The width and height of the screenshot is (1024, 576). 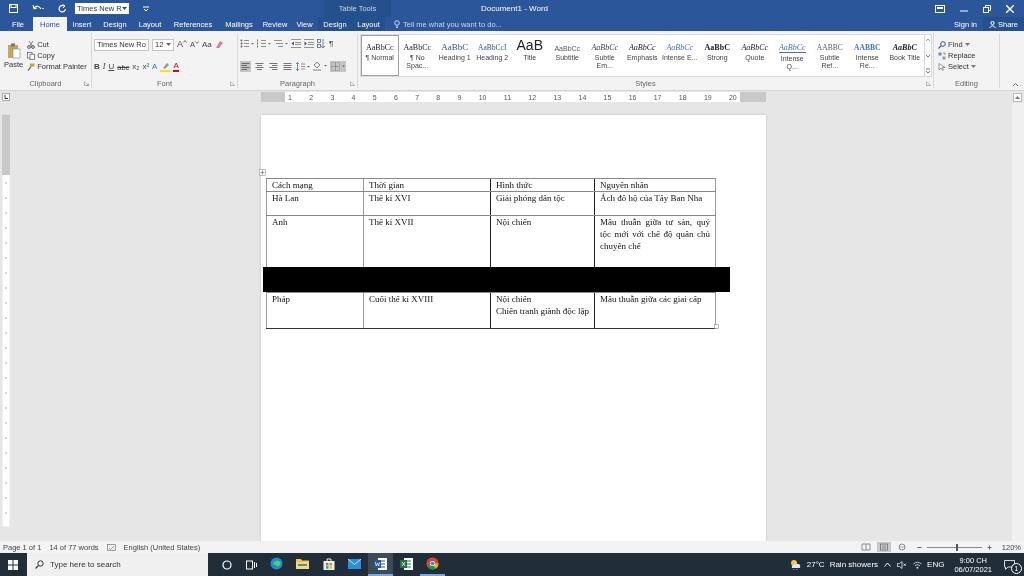 What do you see at coordinates (795, 564) in the screenshot?
I see `weather-icon` at bounding box center [795, 564].